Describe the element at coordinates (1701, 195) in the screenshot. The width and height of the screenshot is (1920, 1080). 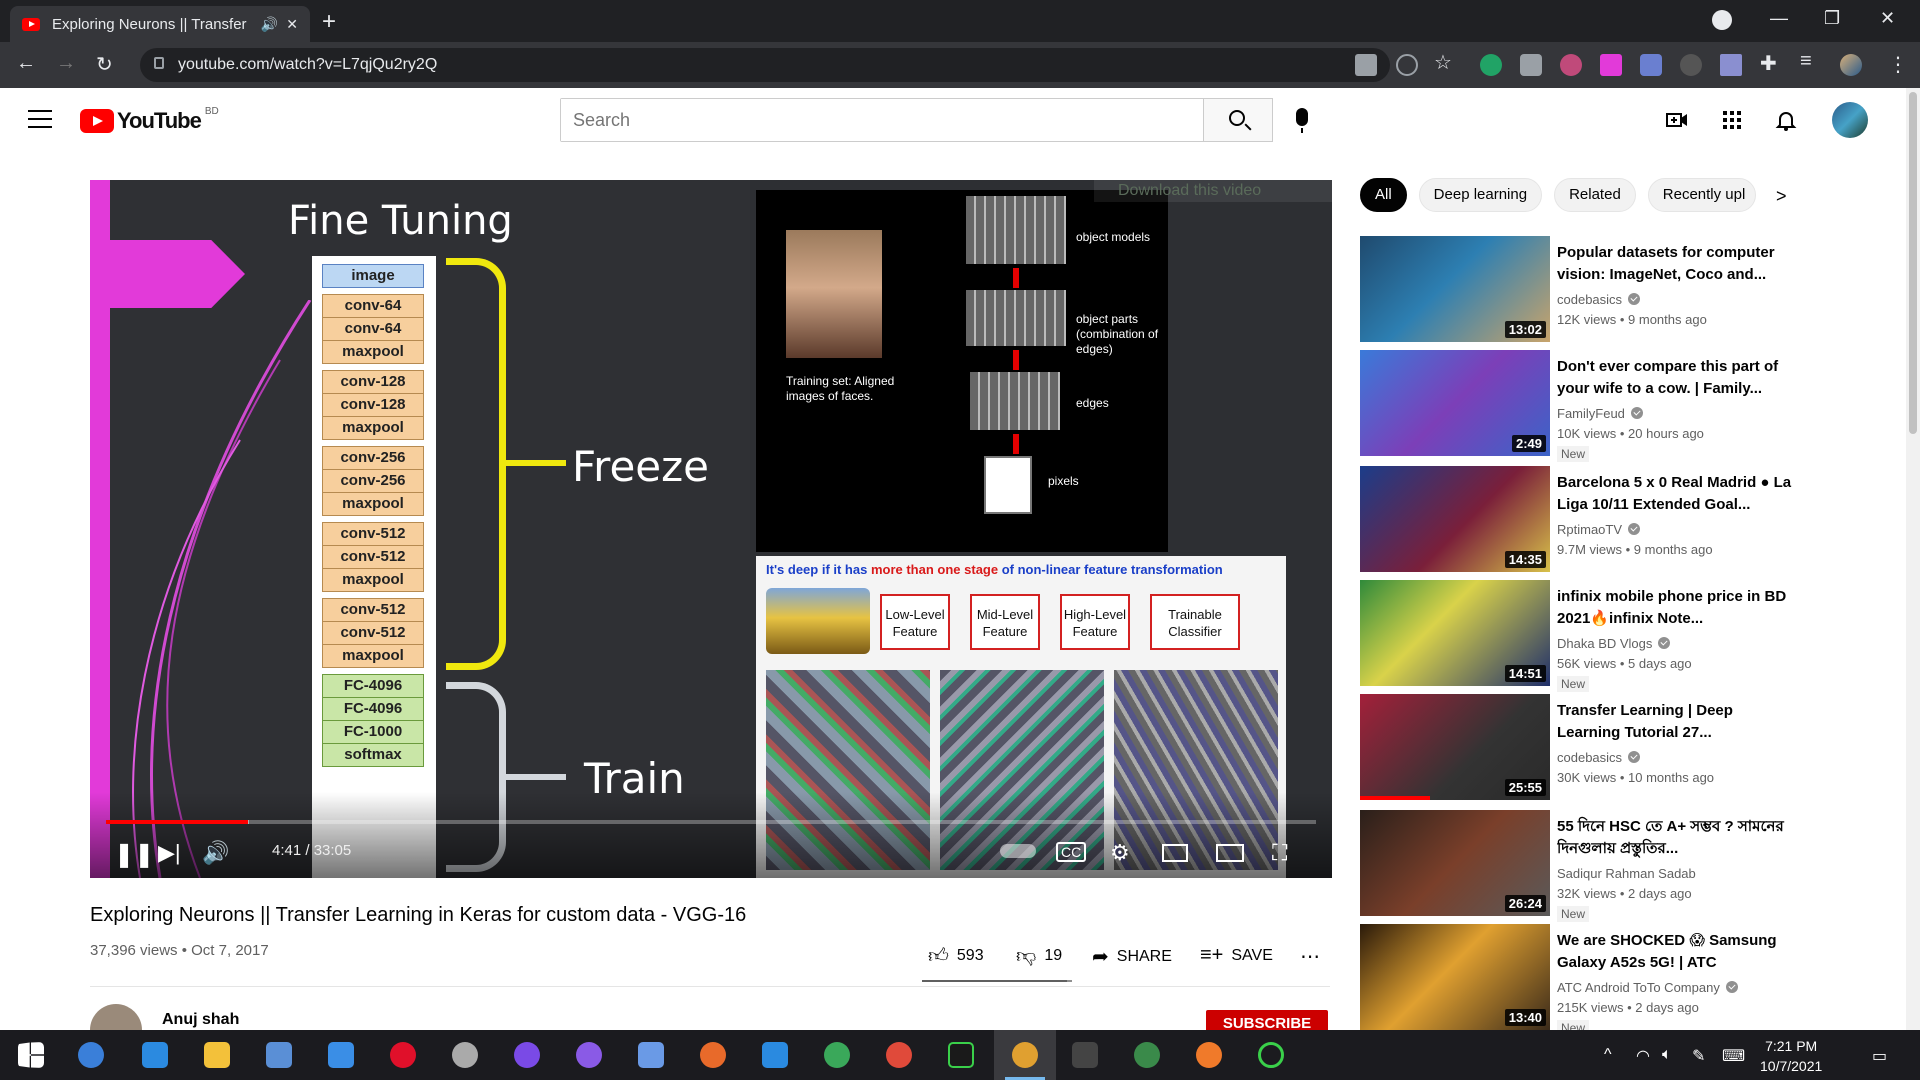
I see `chip-recently-uploaded: Recently upl` at that location.